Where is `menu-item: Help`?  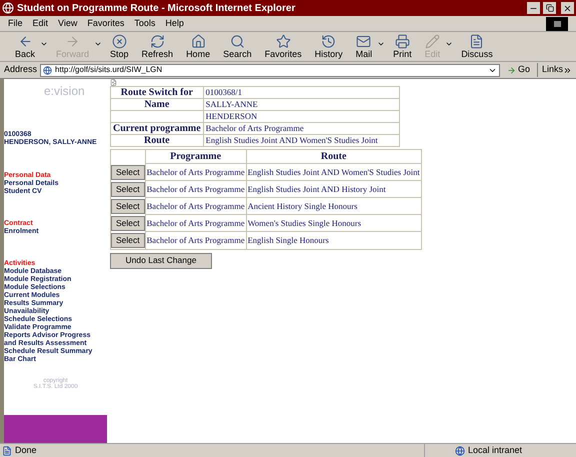 menu-item: Help is located at coordinates (174, 23).